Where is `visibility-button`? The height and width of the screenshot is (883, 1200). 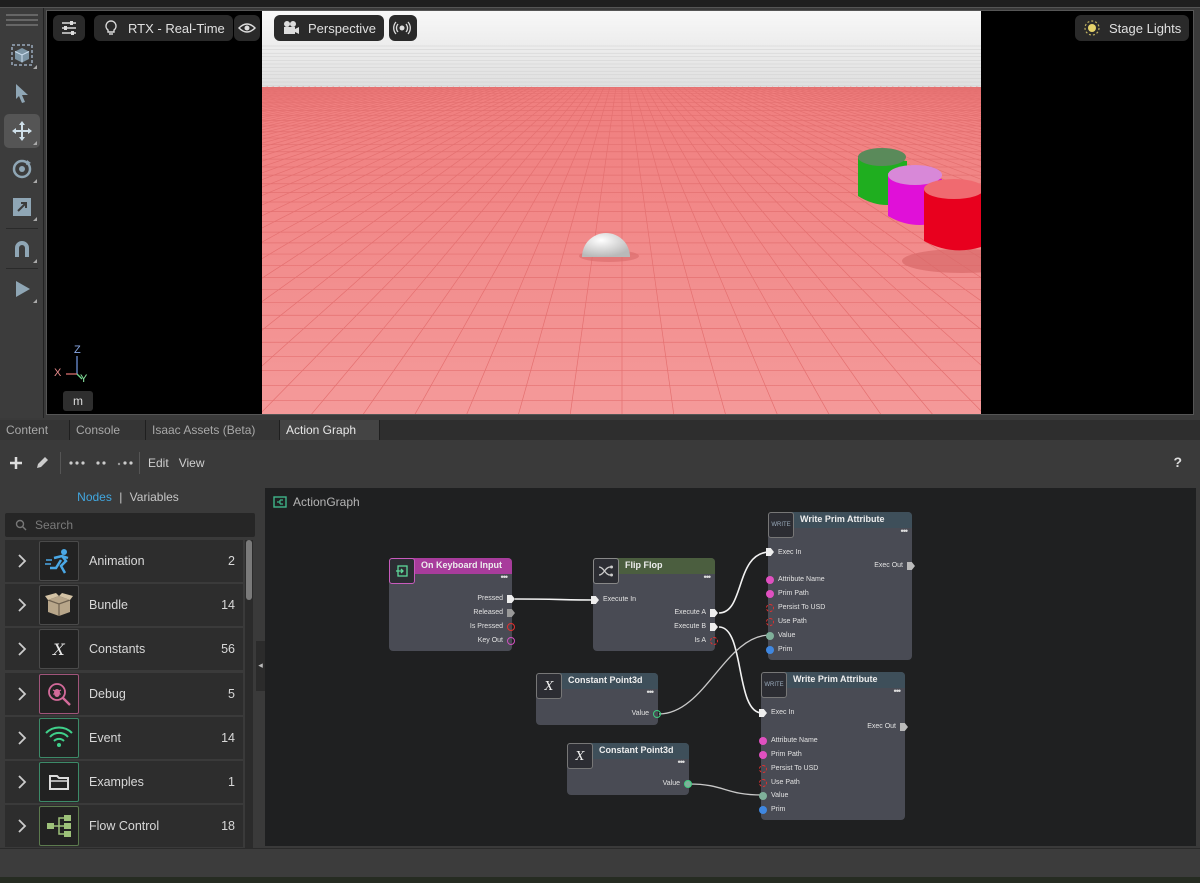
visibility-button is located at coordinates (247, 28).